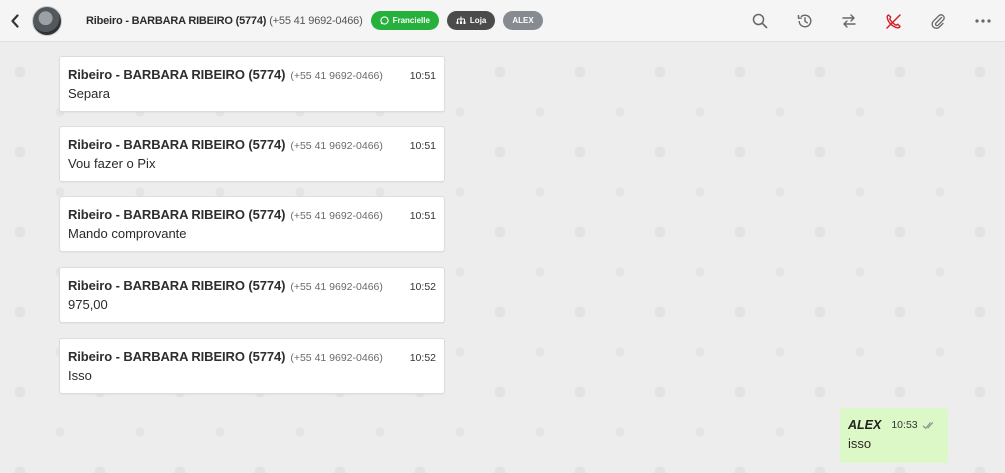 Image resolution: width=1005 pixels, height=473 pixels. I want to click on attach-button, so click(938, 21).